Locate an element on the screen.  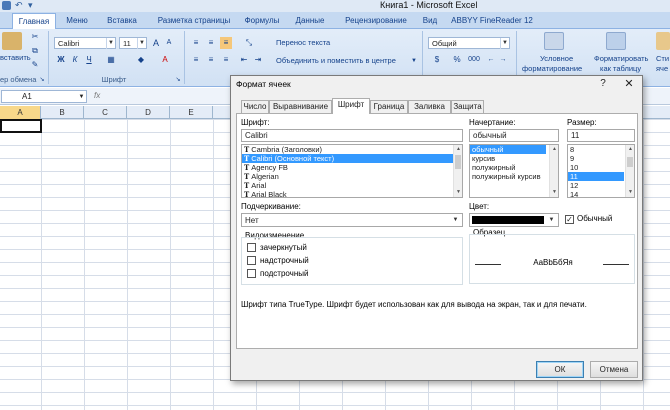
tab-menu: Меню is located at coordinates (77, 21).